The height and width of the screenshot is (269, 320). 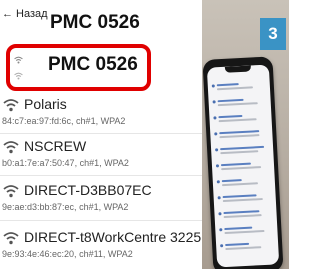 What do you see at coordinates (95, 22) in the screenshot?
I see `page-title: PMC 0526` at bounding box center [95, 22].